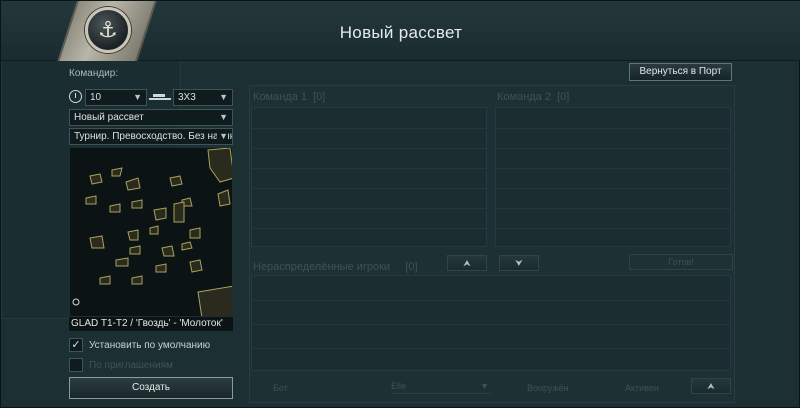 This screenshot has height=408, width=800. What do you see at coordinates (280, 97) in the screenshot?
I see `team1-label: Команда 1` at bounding box center [280, 97].